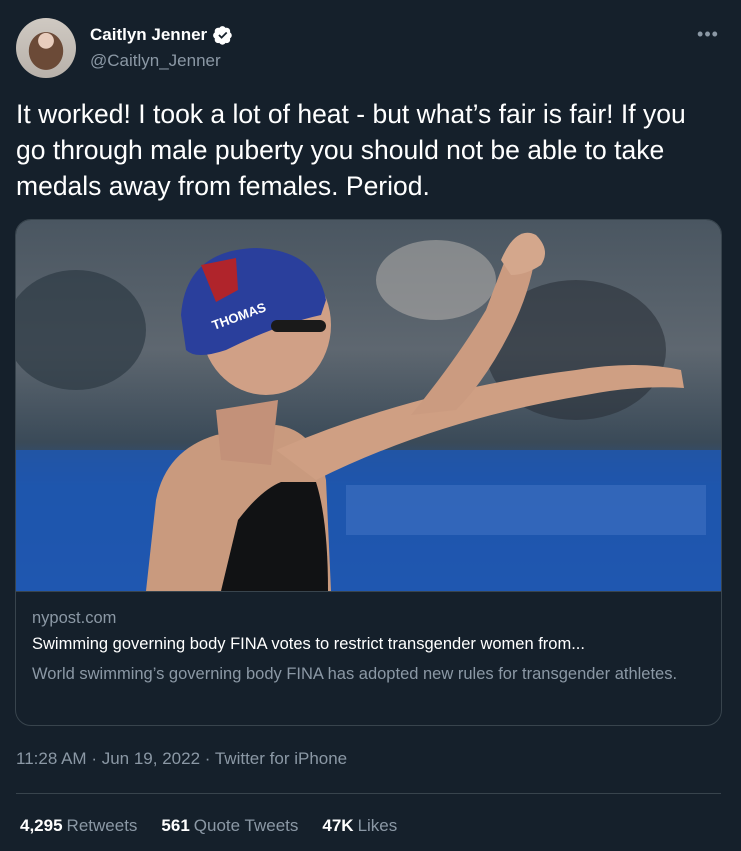 This screenshot has width=741, height=851. What do you see at coordinates (281, 758) in the screenshot?
I see `tweet-source: Twitter for iPhone` at bounding box center [281, 758].